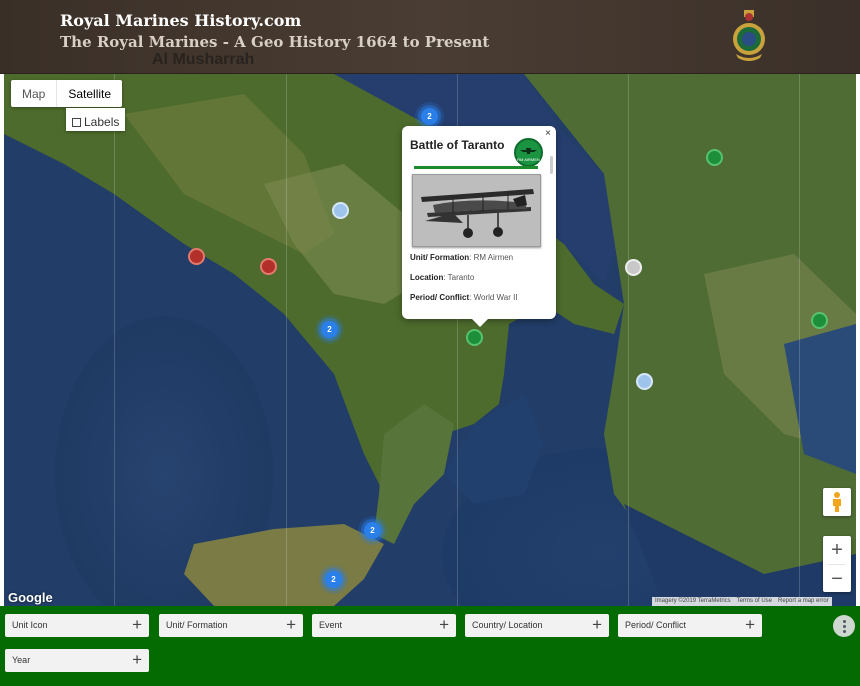 This screenshot has height=686, width=860. I want to click on location-label: Location, so click(427, 277).